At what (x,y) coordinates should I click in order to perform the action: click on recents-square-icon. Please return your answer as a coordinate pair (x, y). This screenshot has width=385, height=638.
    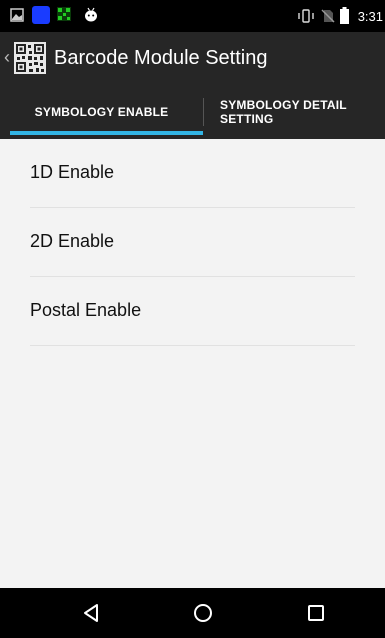
    Looking at the image, I should click on (316, 613).